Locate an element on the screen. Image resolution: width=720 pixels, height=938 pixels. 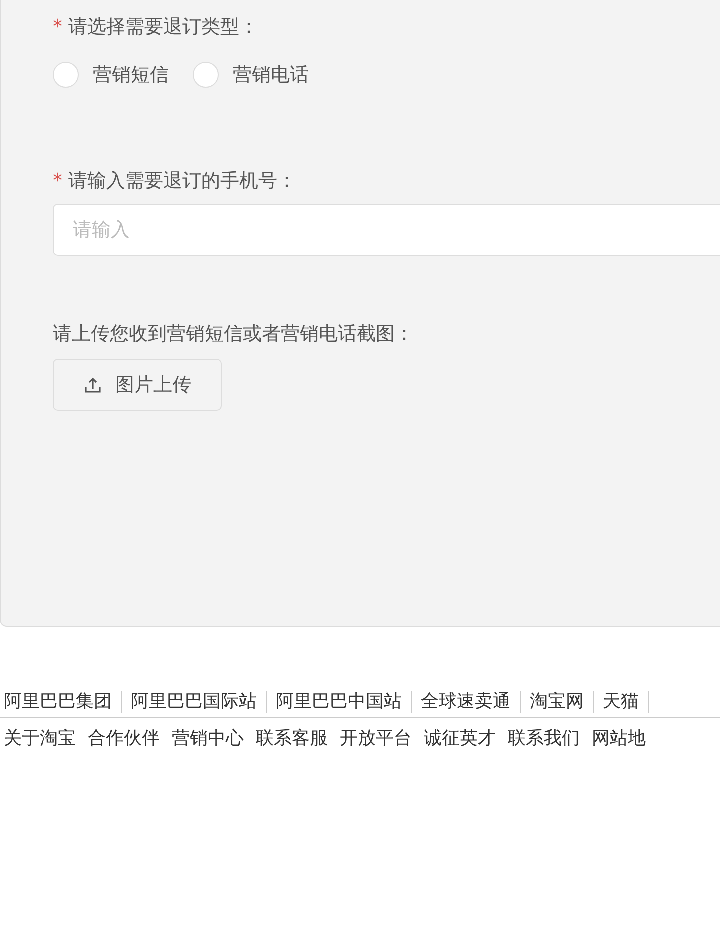
footer-link: 全球速卖通 is located at coordinates (471, 702).